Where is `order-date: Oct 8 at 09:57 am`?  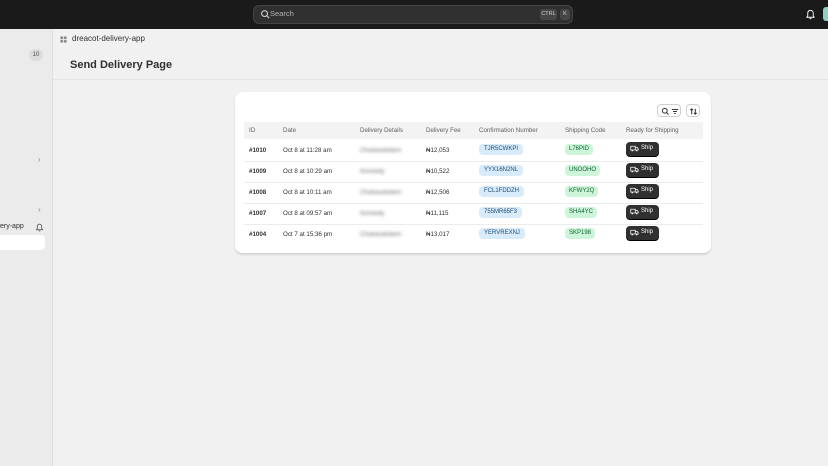
order-date: Oct 8 at 09:57 am is located at coordinates (308, 213).